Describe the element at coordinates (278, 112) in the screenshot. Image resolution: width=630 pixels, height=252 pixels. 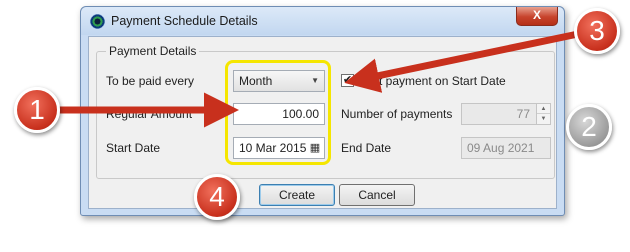
I see `fields-highlight` at that location.